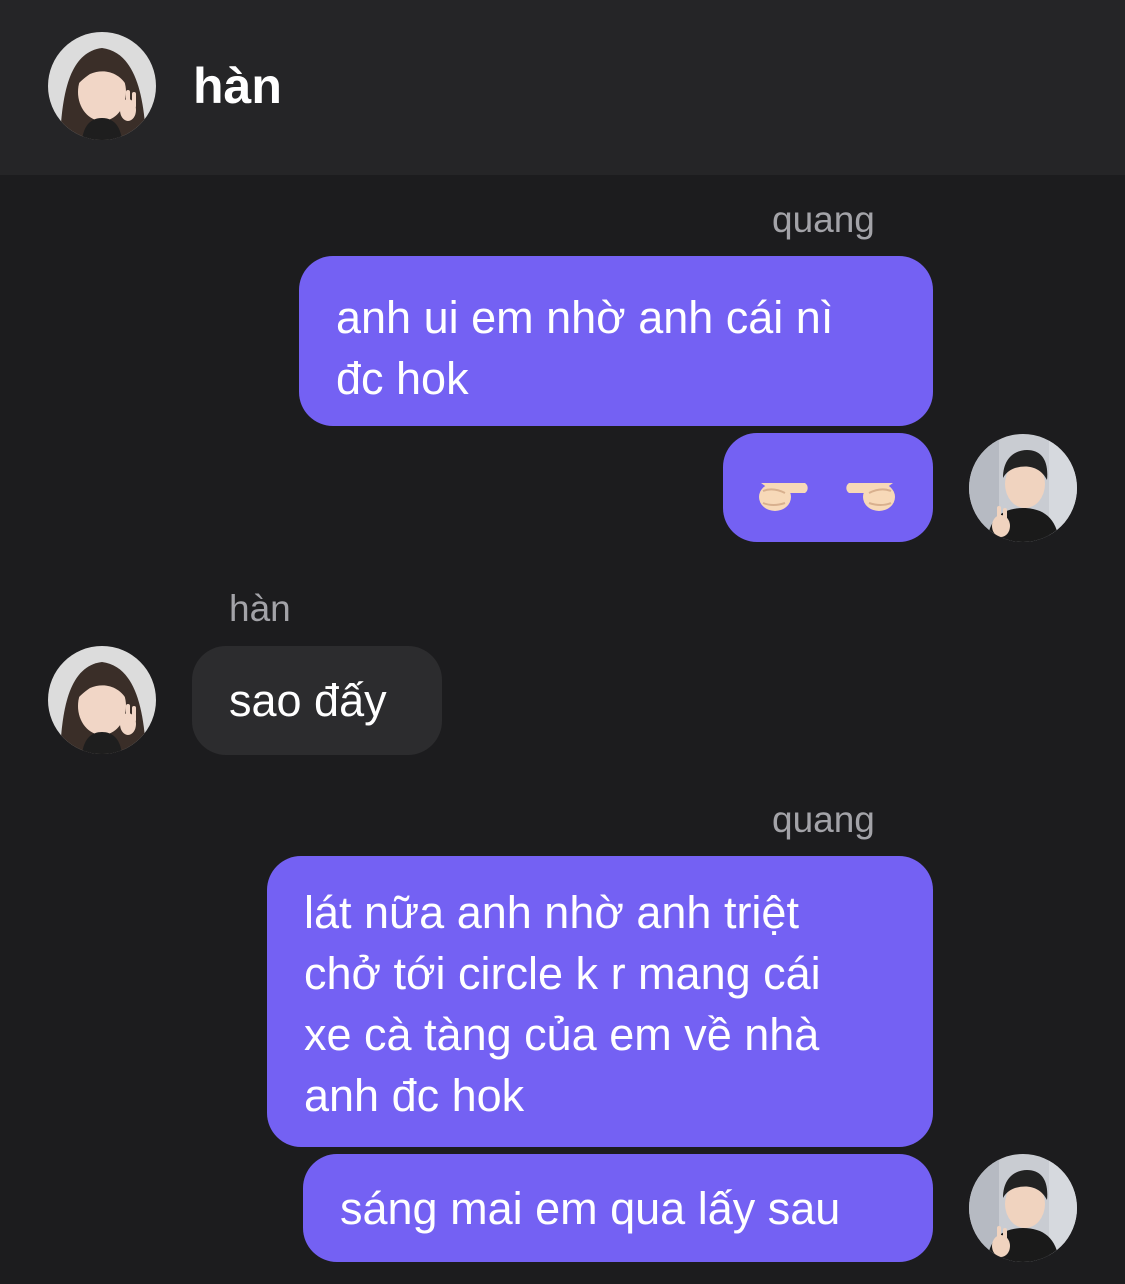 The image size is (1125, 1284). I want to click on message-bubble: anh ui em nhờ anh cái nì đc hok, so click(616, 341).